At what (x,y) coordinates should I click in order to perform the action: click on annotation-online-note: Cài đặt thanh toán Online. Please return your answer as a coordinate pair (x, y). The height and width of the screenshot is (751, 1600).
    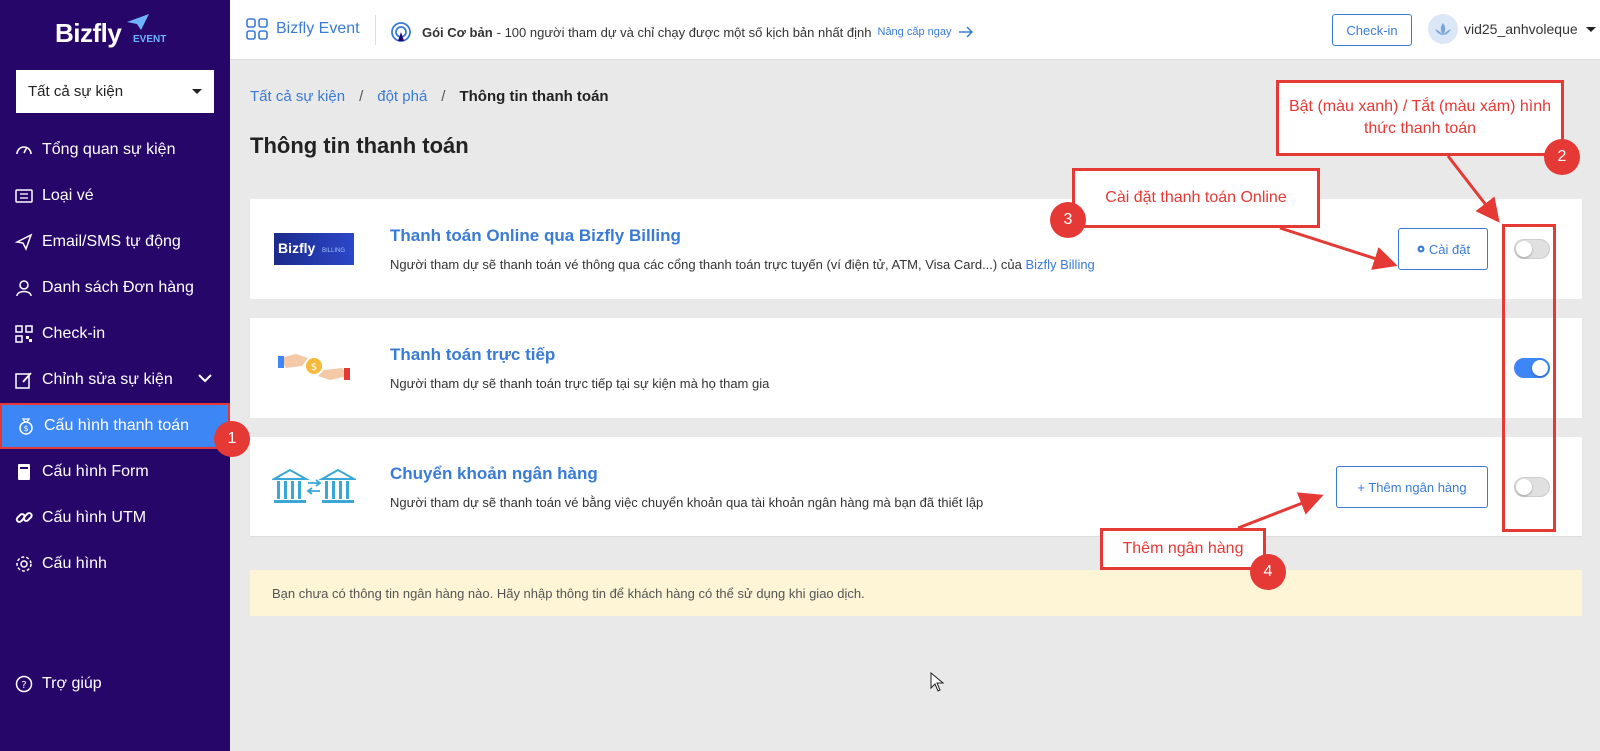
    Looking at the image, I should click on (1196, 198).